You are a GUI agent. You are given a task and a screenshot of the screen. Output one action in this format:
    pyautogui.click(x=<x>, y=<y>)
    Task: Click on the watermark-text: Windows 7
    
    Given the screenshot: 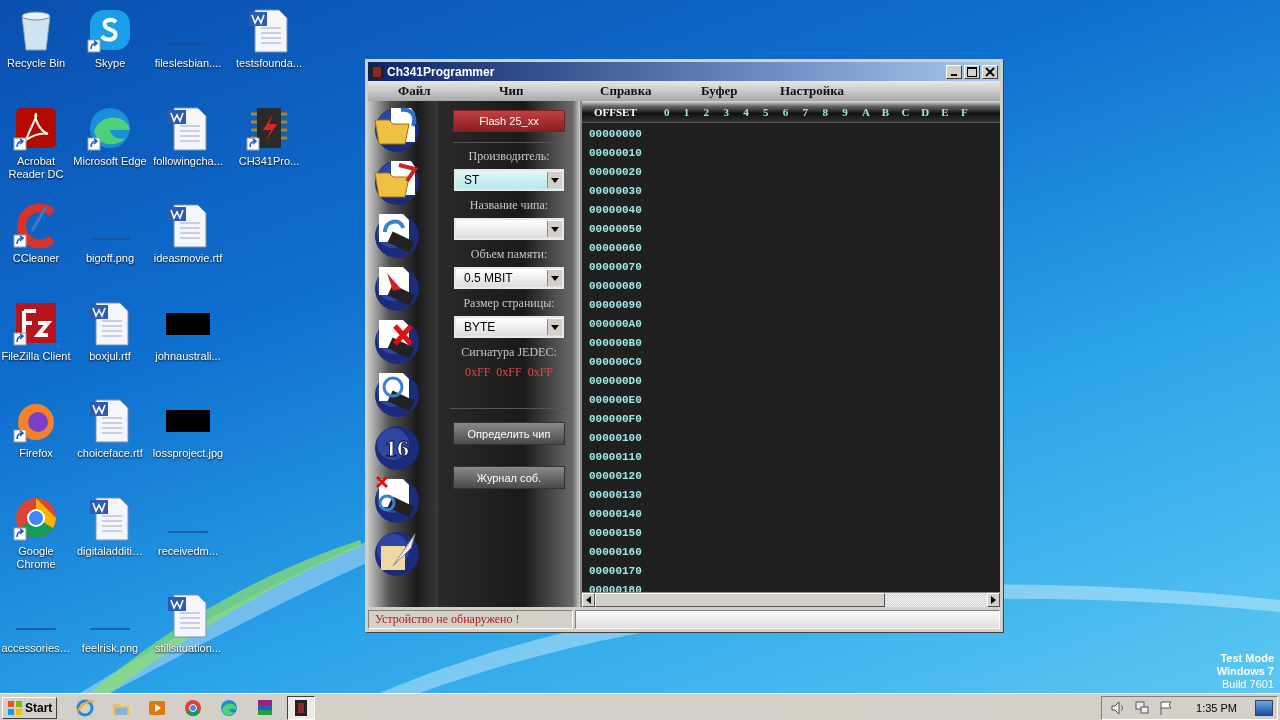 What is the action you would take?
    pyautogui.click(x=1245, y=671)
    